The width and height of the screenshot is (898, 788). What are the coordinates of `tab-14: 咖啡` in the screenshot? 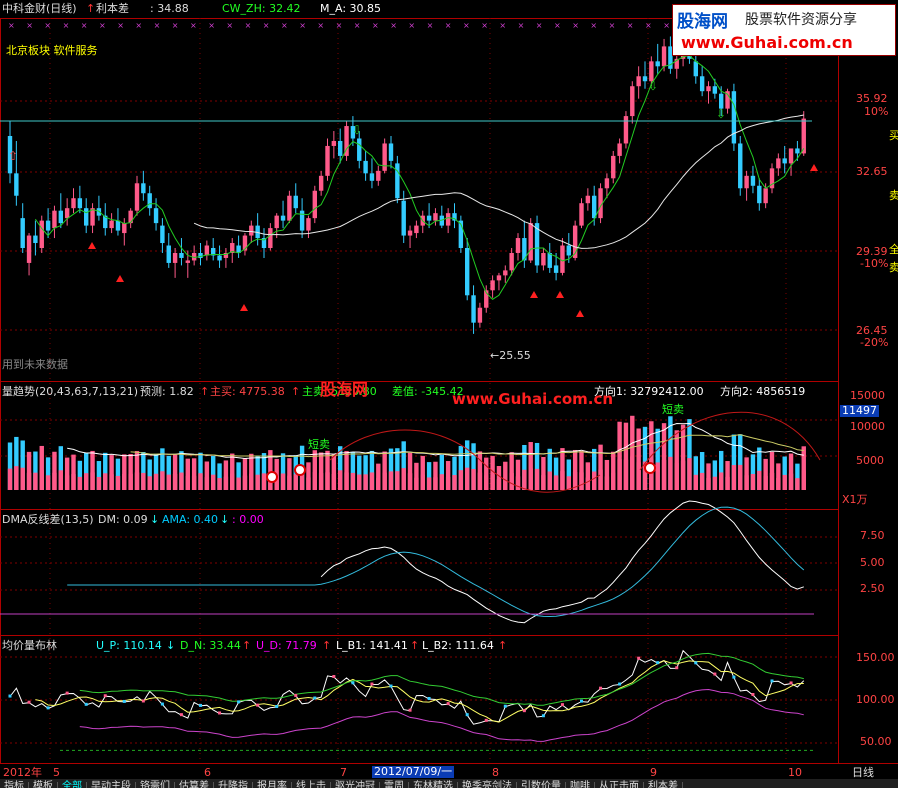 It's located at (580, 785).